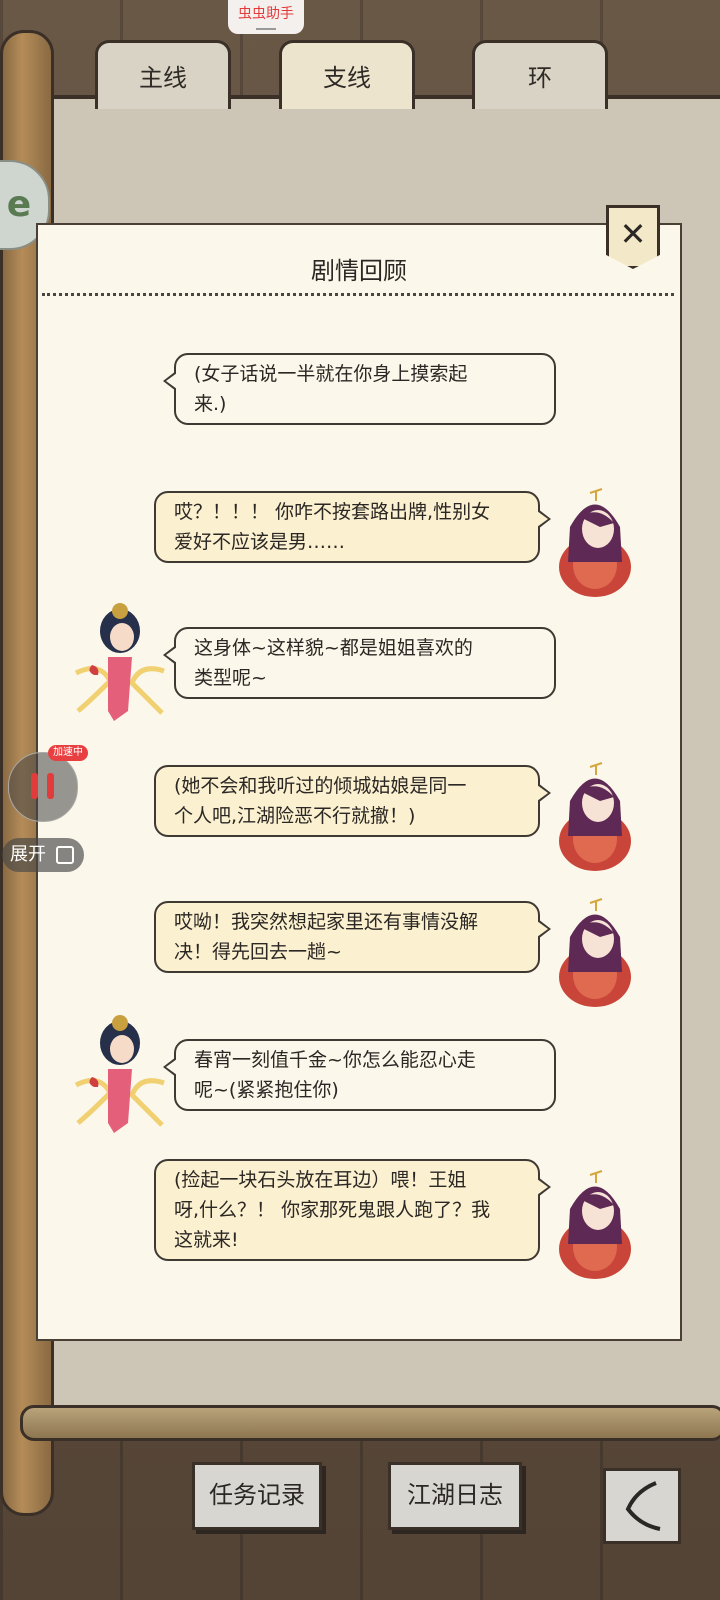  Describe the element at coordinates (320, 1180) in the screenshot. I see `dialogue-line: (捡起一块石头放在耳边）喂！王姐` at that location.